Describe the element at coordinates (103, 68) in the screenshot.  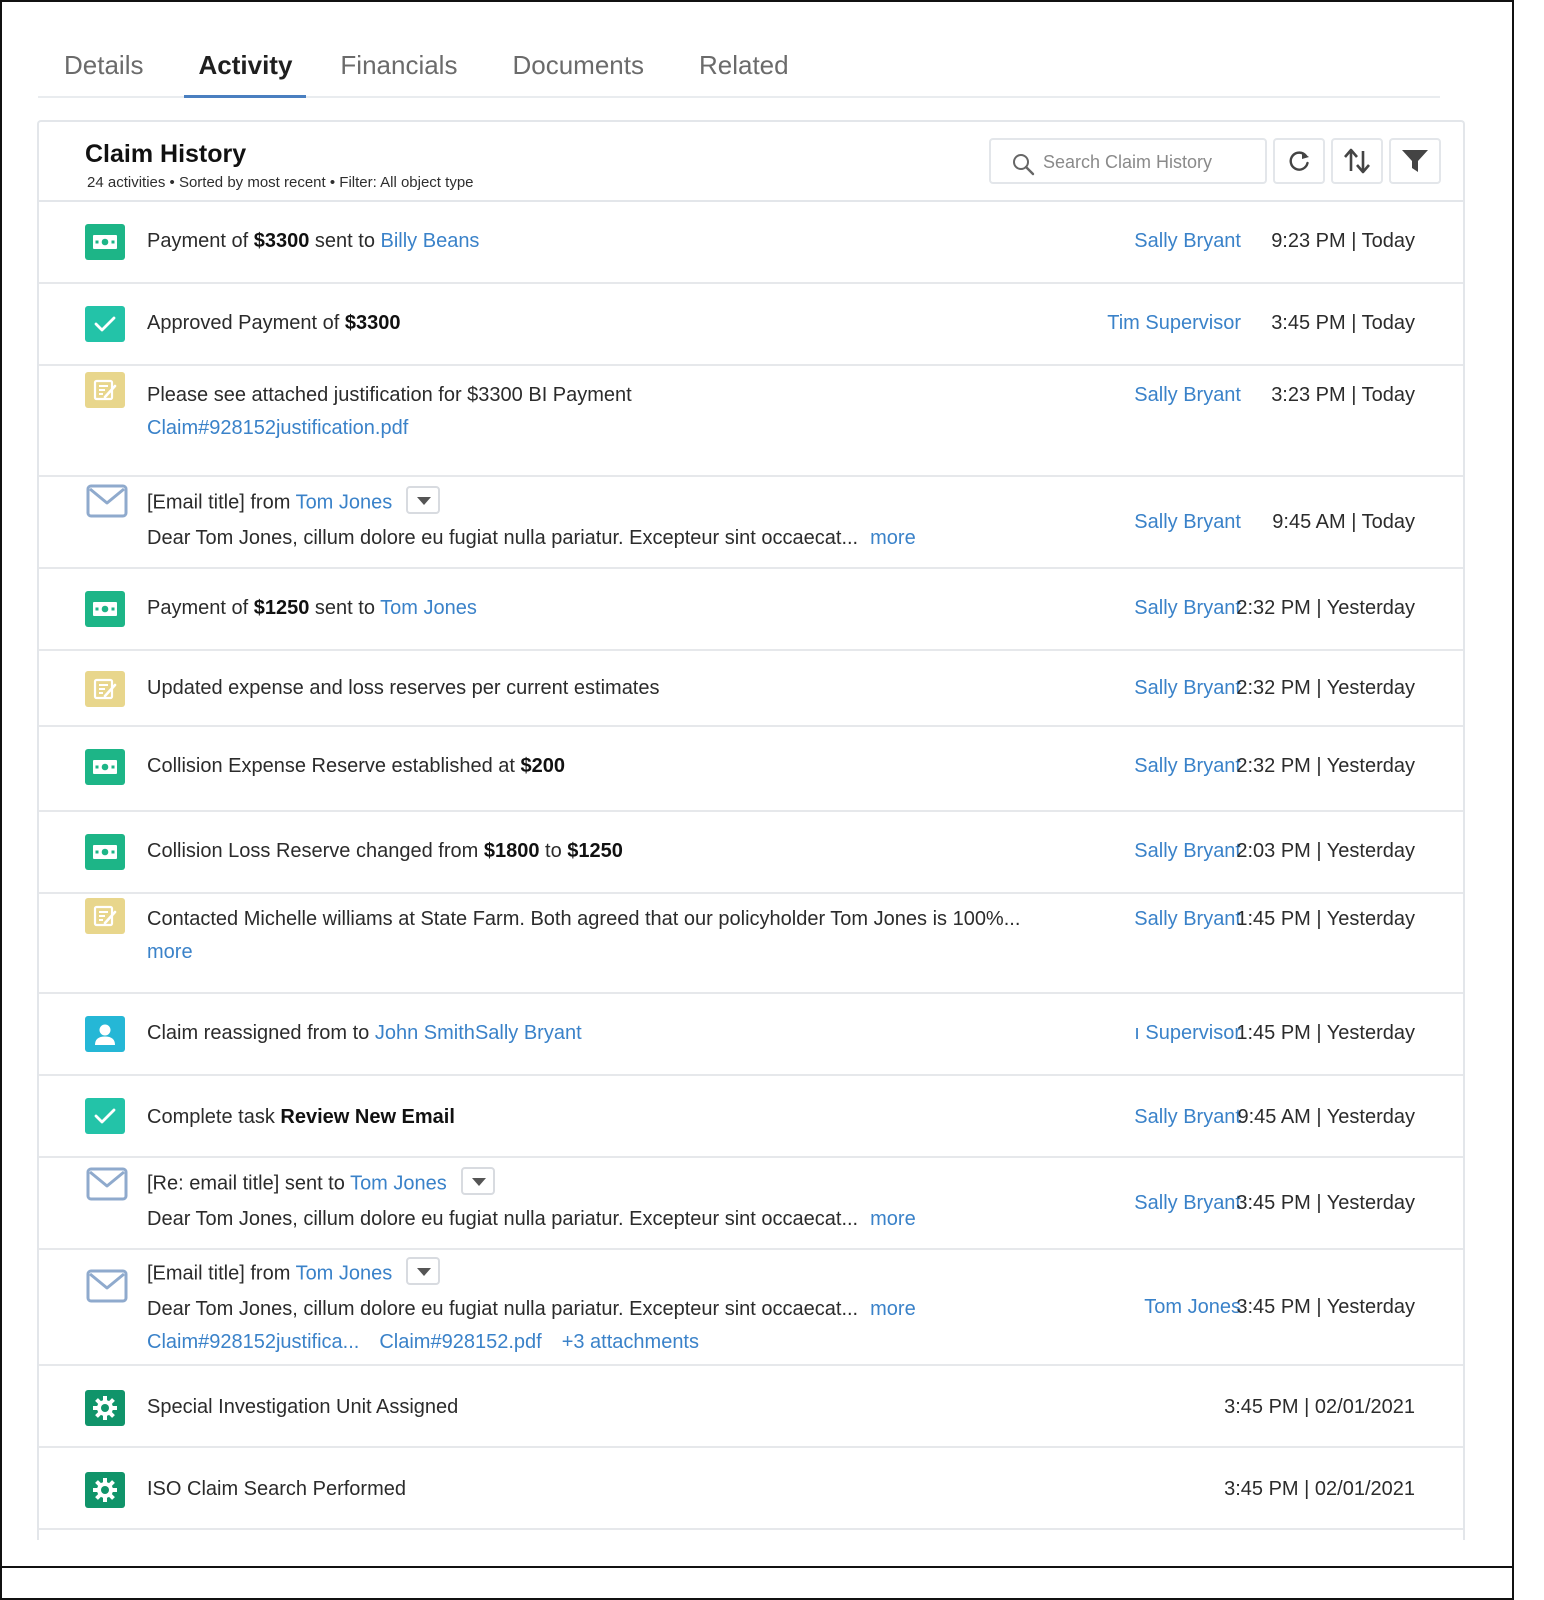
I see `tab-details: Details` at that location.